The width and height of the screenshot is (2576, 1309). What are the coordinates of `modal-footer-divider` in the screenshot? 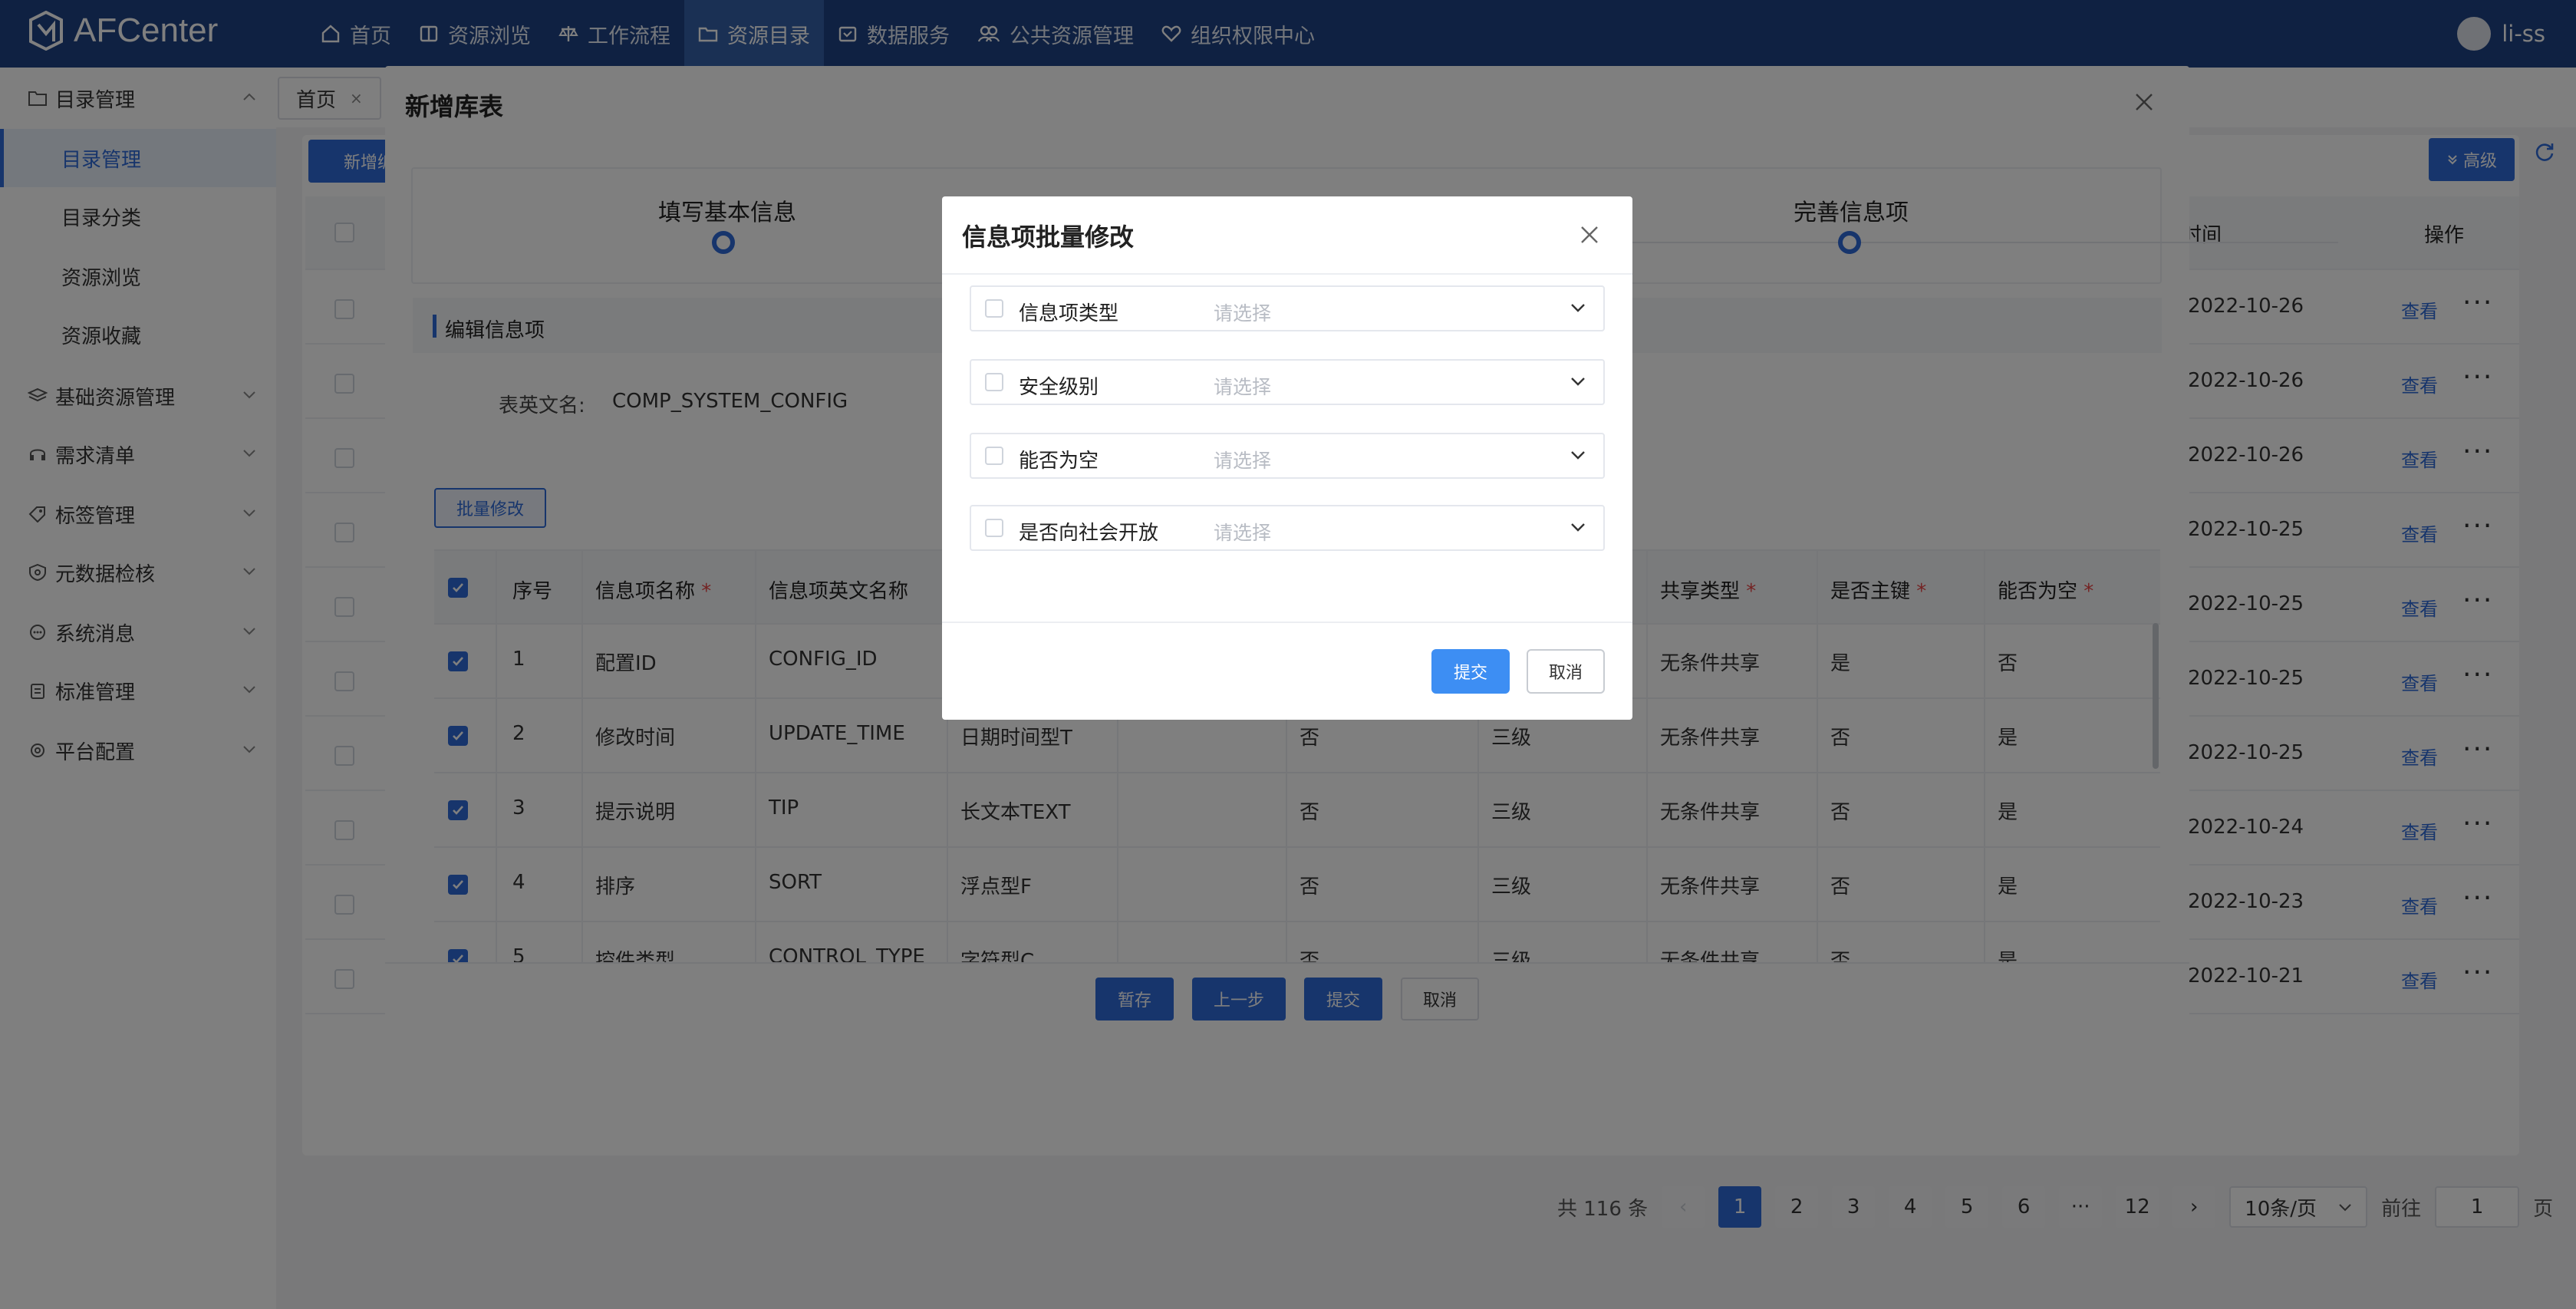 It's located at (1287, 622).